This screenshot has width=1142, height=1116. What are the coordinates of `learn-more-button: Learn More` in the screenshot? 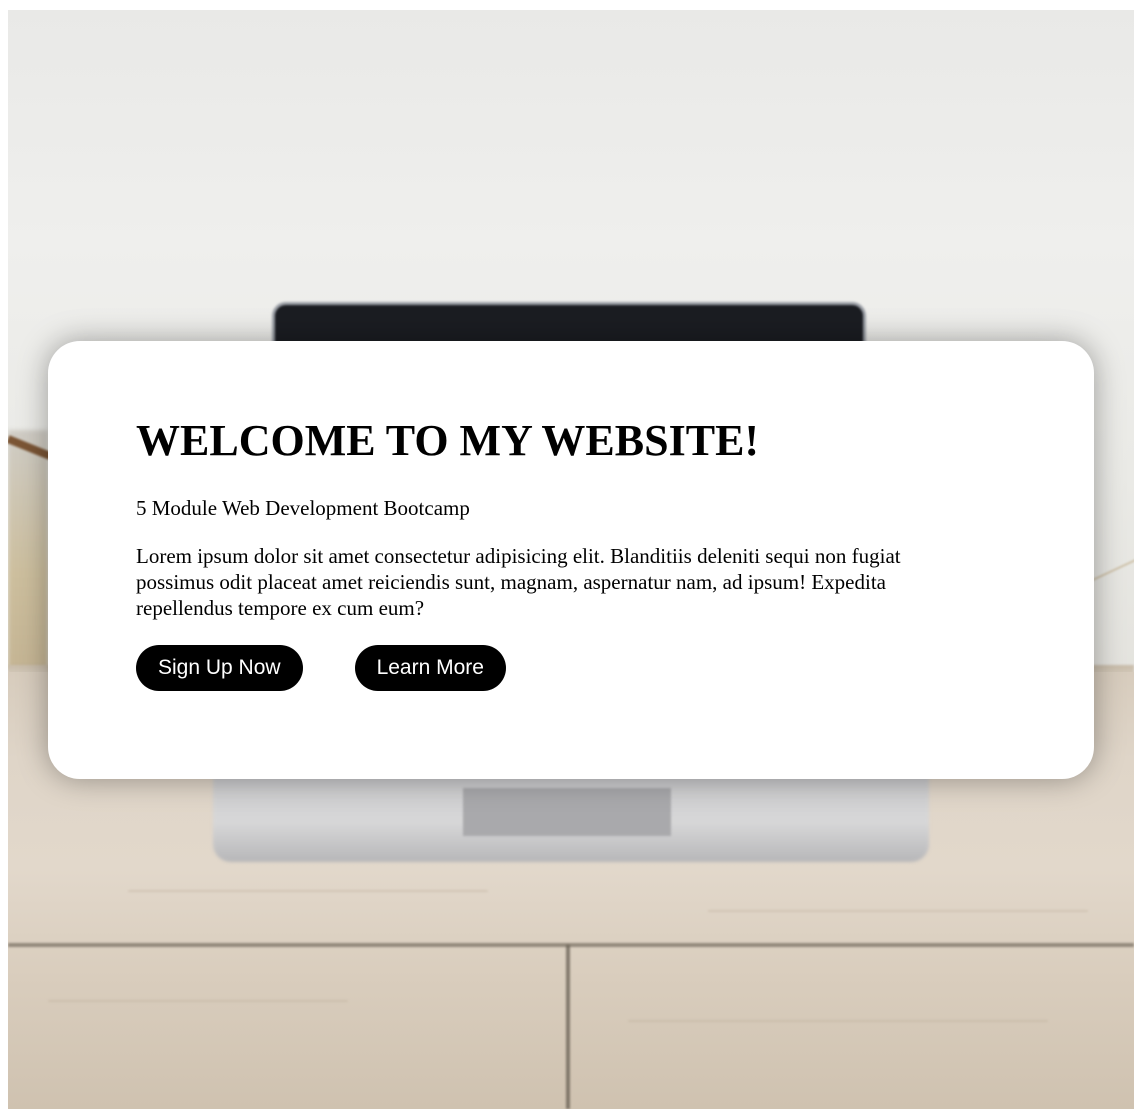 It's located at (430, 668).